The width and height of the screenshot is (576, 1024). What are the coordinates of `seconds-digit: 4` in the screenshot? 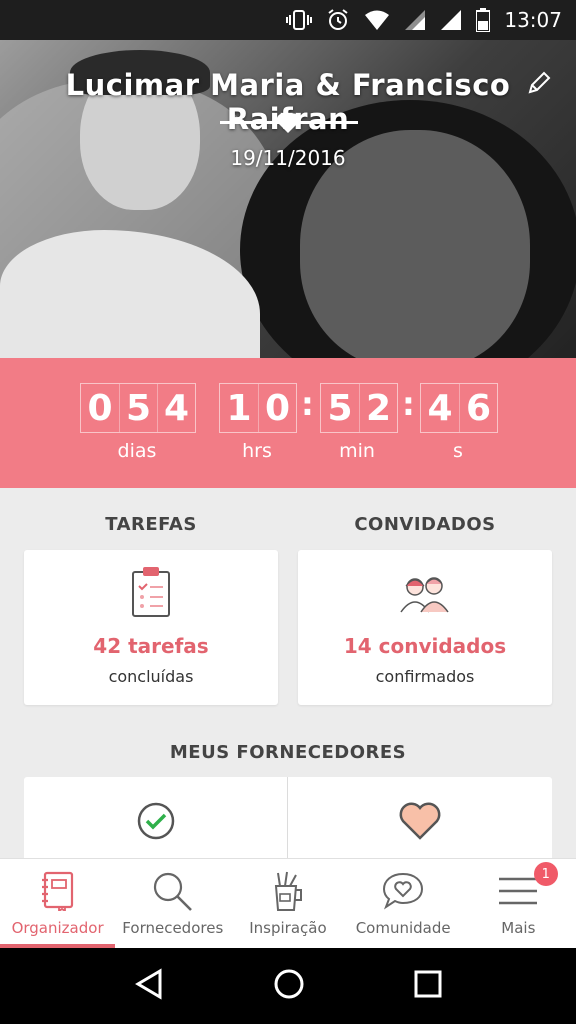 It's located at (440, 408).